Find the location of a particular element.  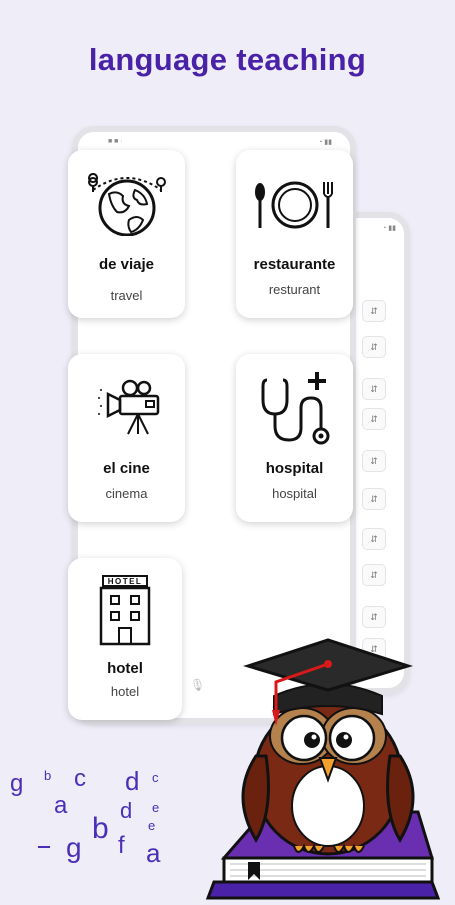

decor-letter: f is located at coordinates (121, 845).